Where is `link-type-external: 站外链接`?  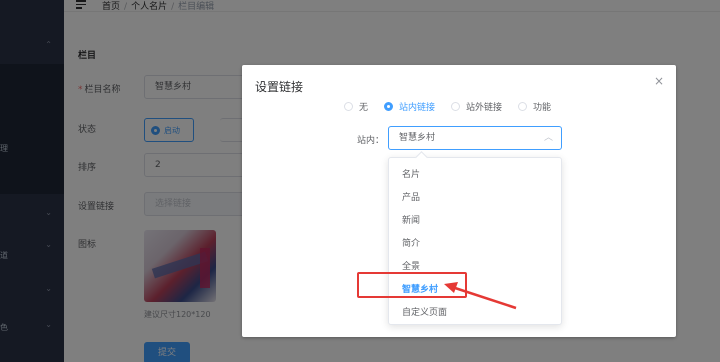 link-type-external: 站外链接 is located at coordinates (476, 106).